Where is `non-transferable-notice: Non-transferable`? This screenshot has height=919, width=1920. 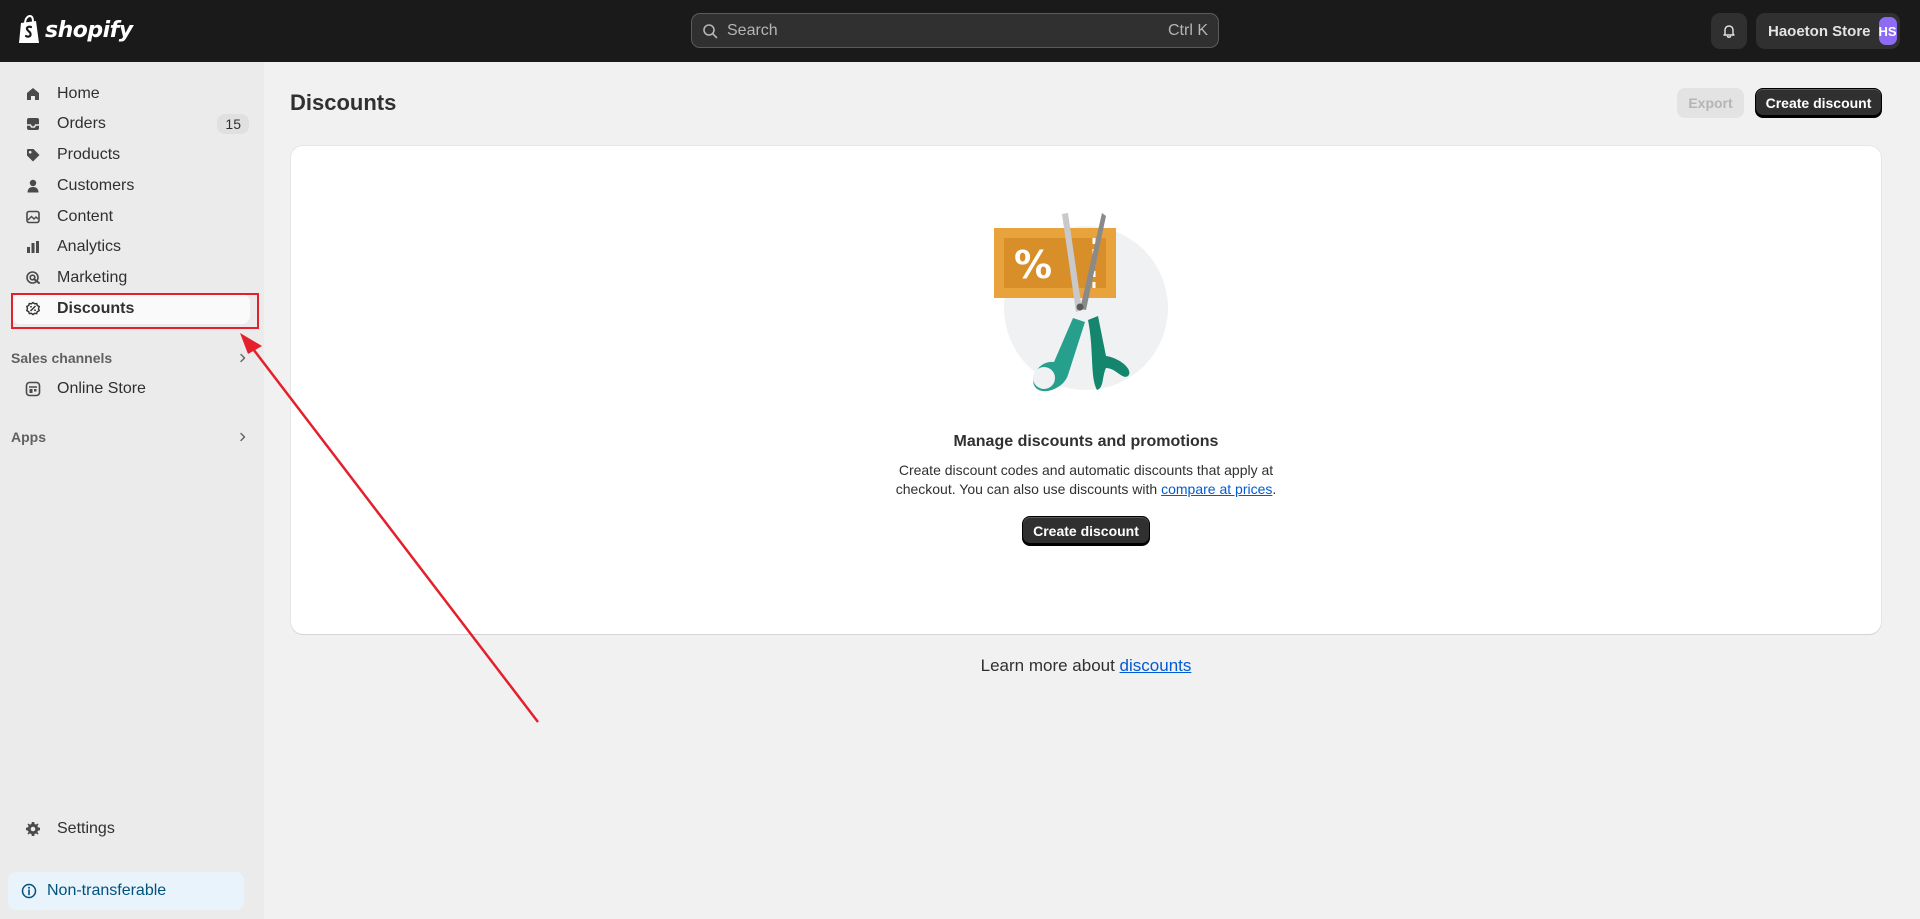 non-transferable-notice: Non-transferable is located at coordinates (126, 891).